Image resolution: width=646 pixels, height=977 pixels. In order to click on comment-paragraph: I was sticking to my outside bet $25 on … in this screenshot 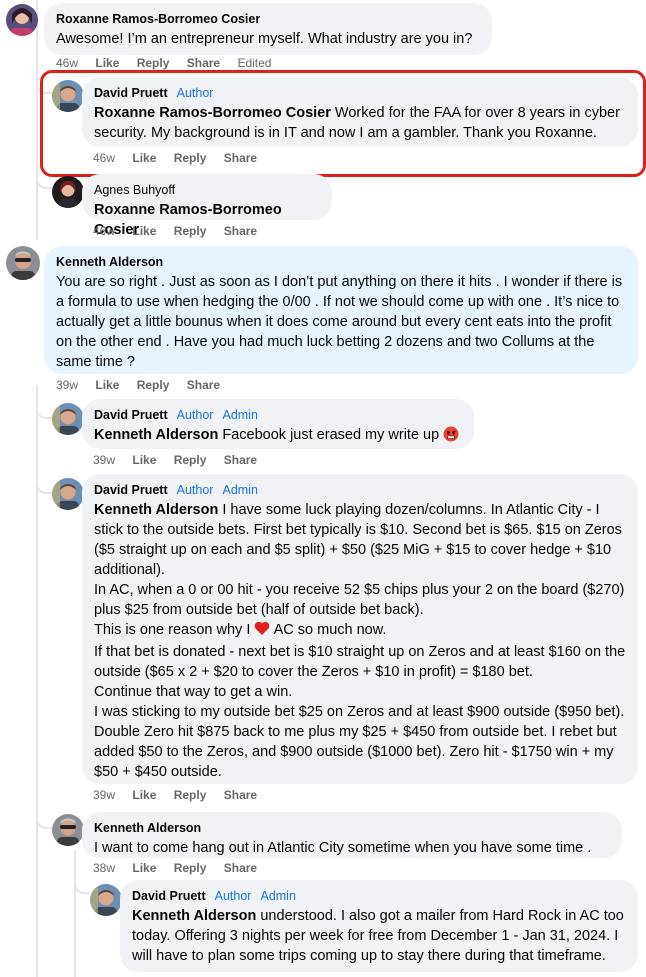, I will do `click(359, 742)`.